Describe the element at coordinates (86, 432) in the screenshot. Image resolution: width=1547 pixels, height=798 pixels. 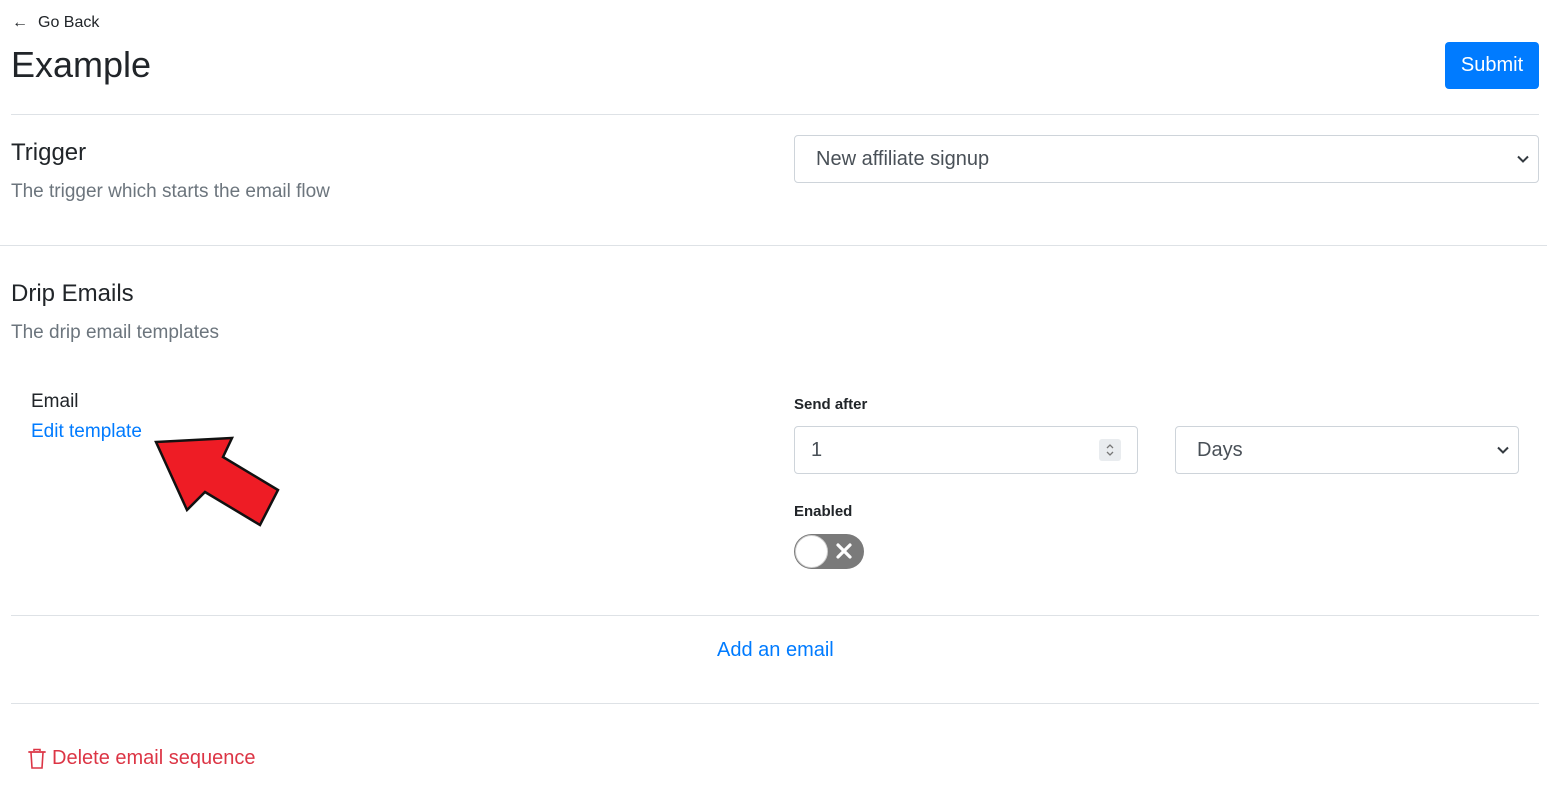
I see `edit-template-link: Edit template` at that location.